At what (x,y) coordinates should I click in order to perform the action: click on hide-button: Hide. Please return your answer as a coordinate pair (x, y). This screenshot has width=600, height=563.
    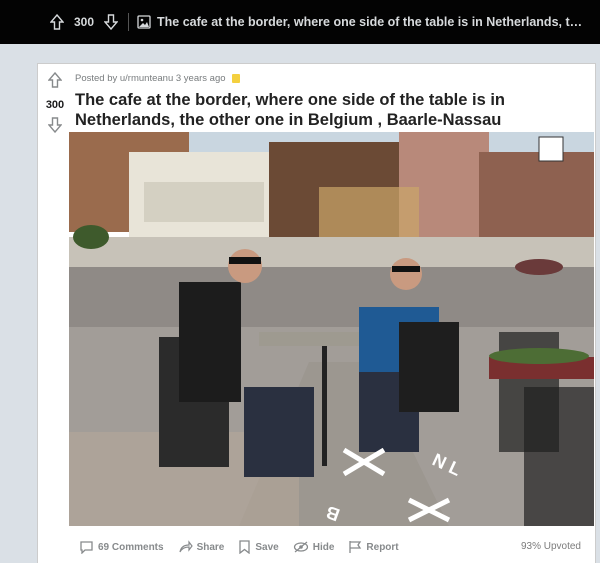
    Looking at the image, I should click on (314, 547).